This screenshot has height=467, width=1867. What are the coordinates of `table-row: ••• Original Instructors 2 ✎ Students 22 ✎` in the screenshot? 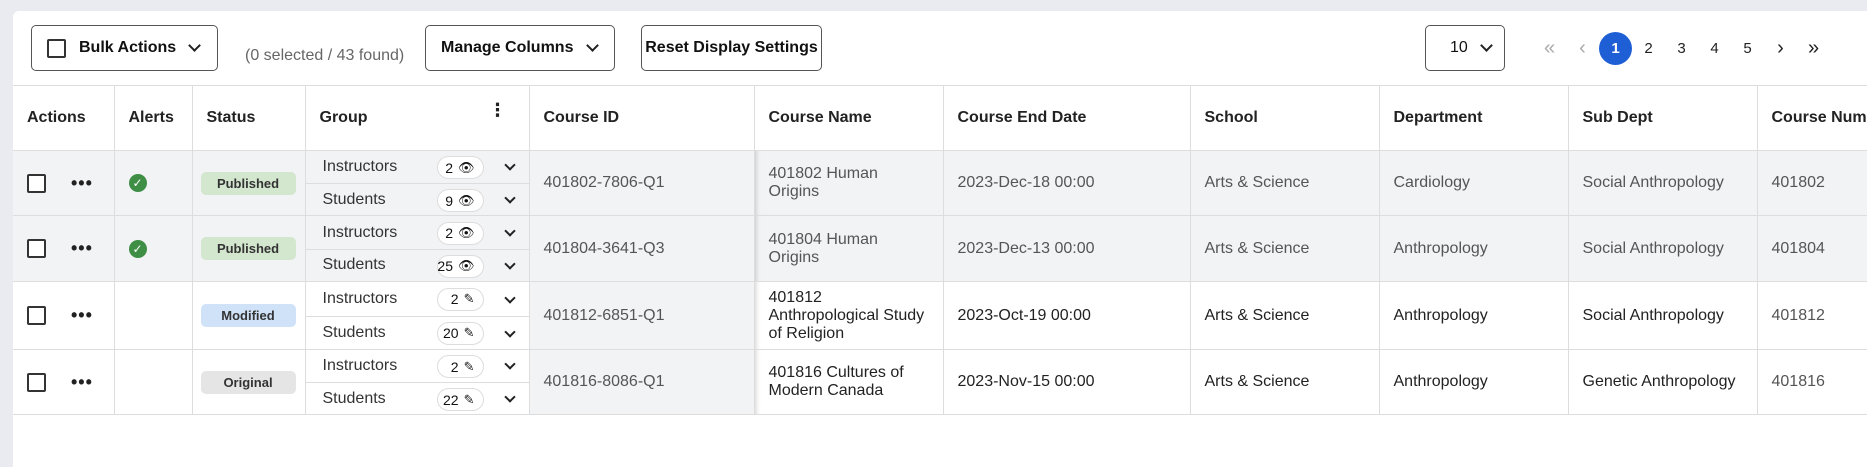 It's located at (940, 382).